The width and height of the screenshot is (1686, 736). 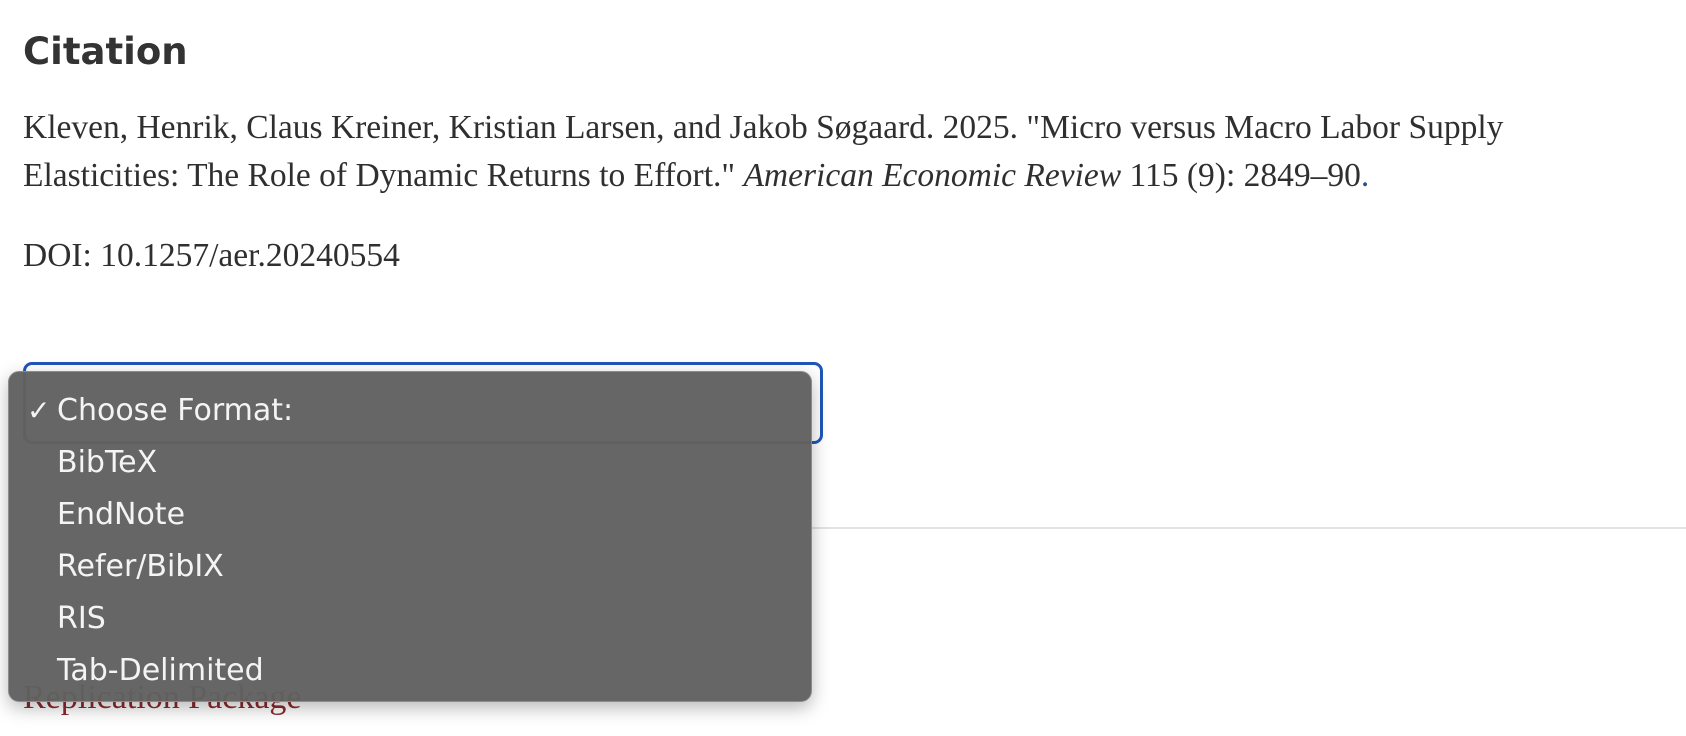 I want to click on format-option-bibtex: BibTeX, so click(x=410, y=463).